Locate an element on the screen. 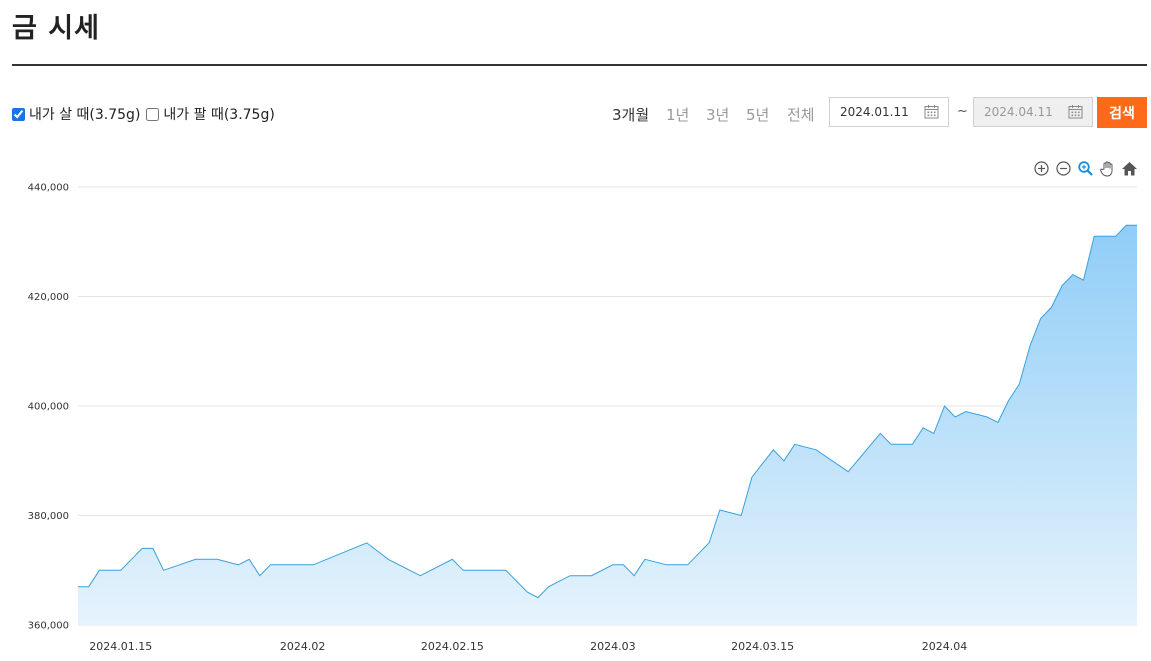  y-tick-label: 420,000 is located at coordinates (48, 297).